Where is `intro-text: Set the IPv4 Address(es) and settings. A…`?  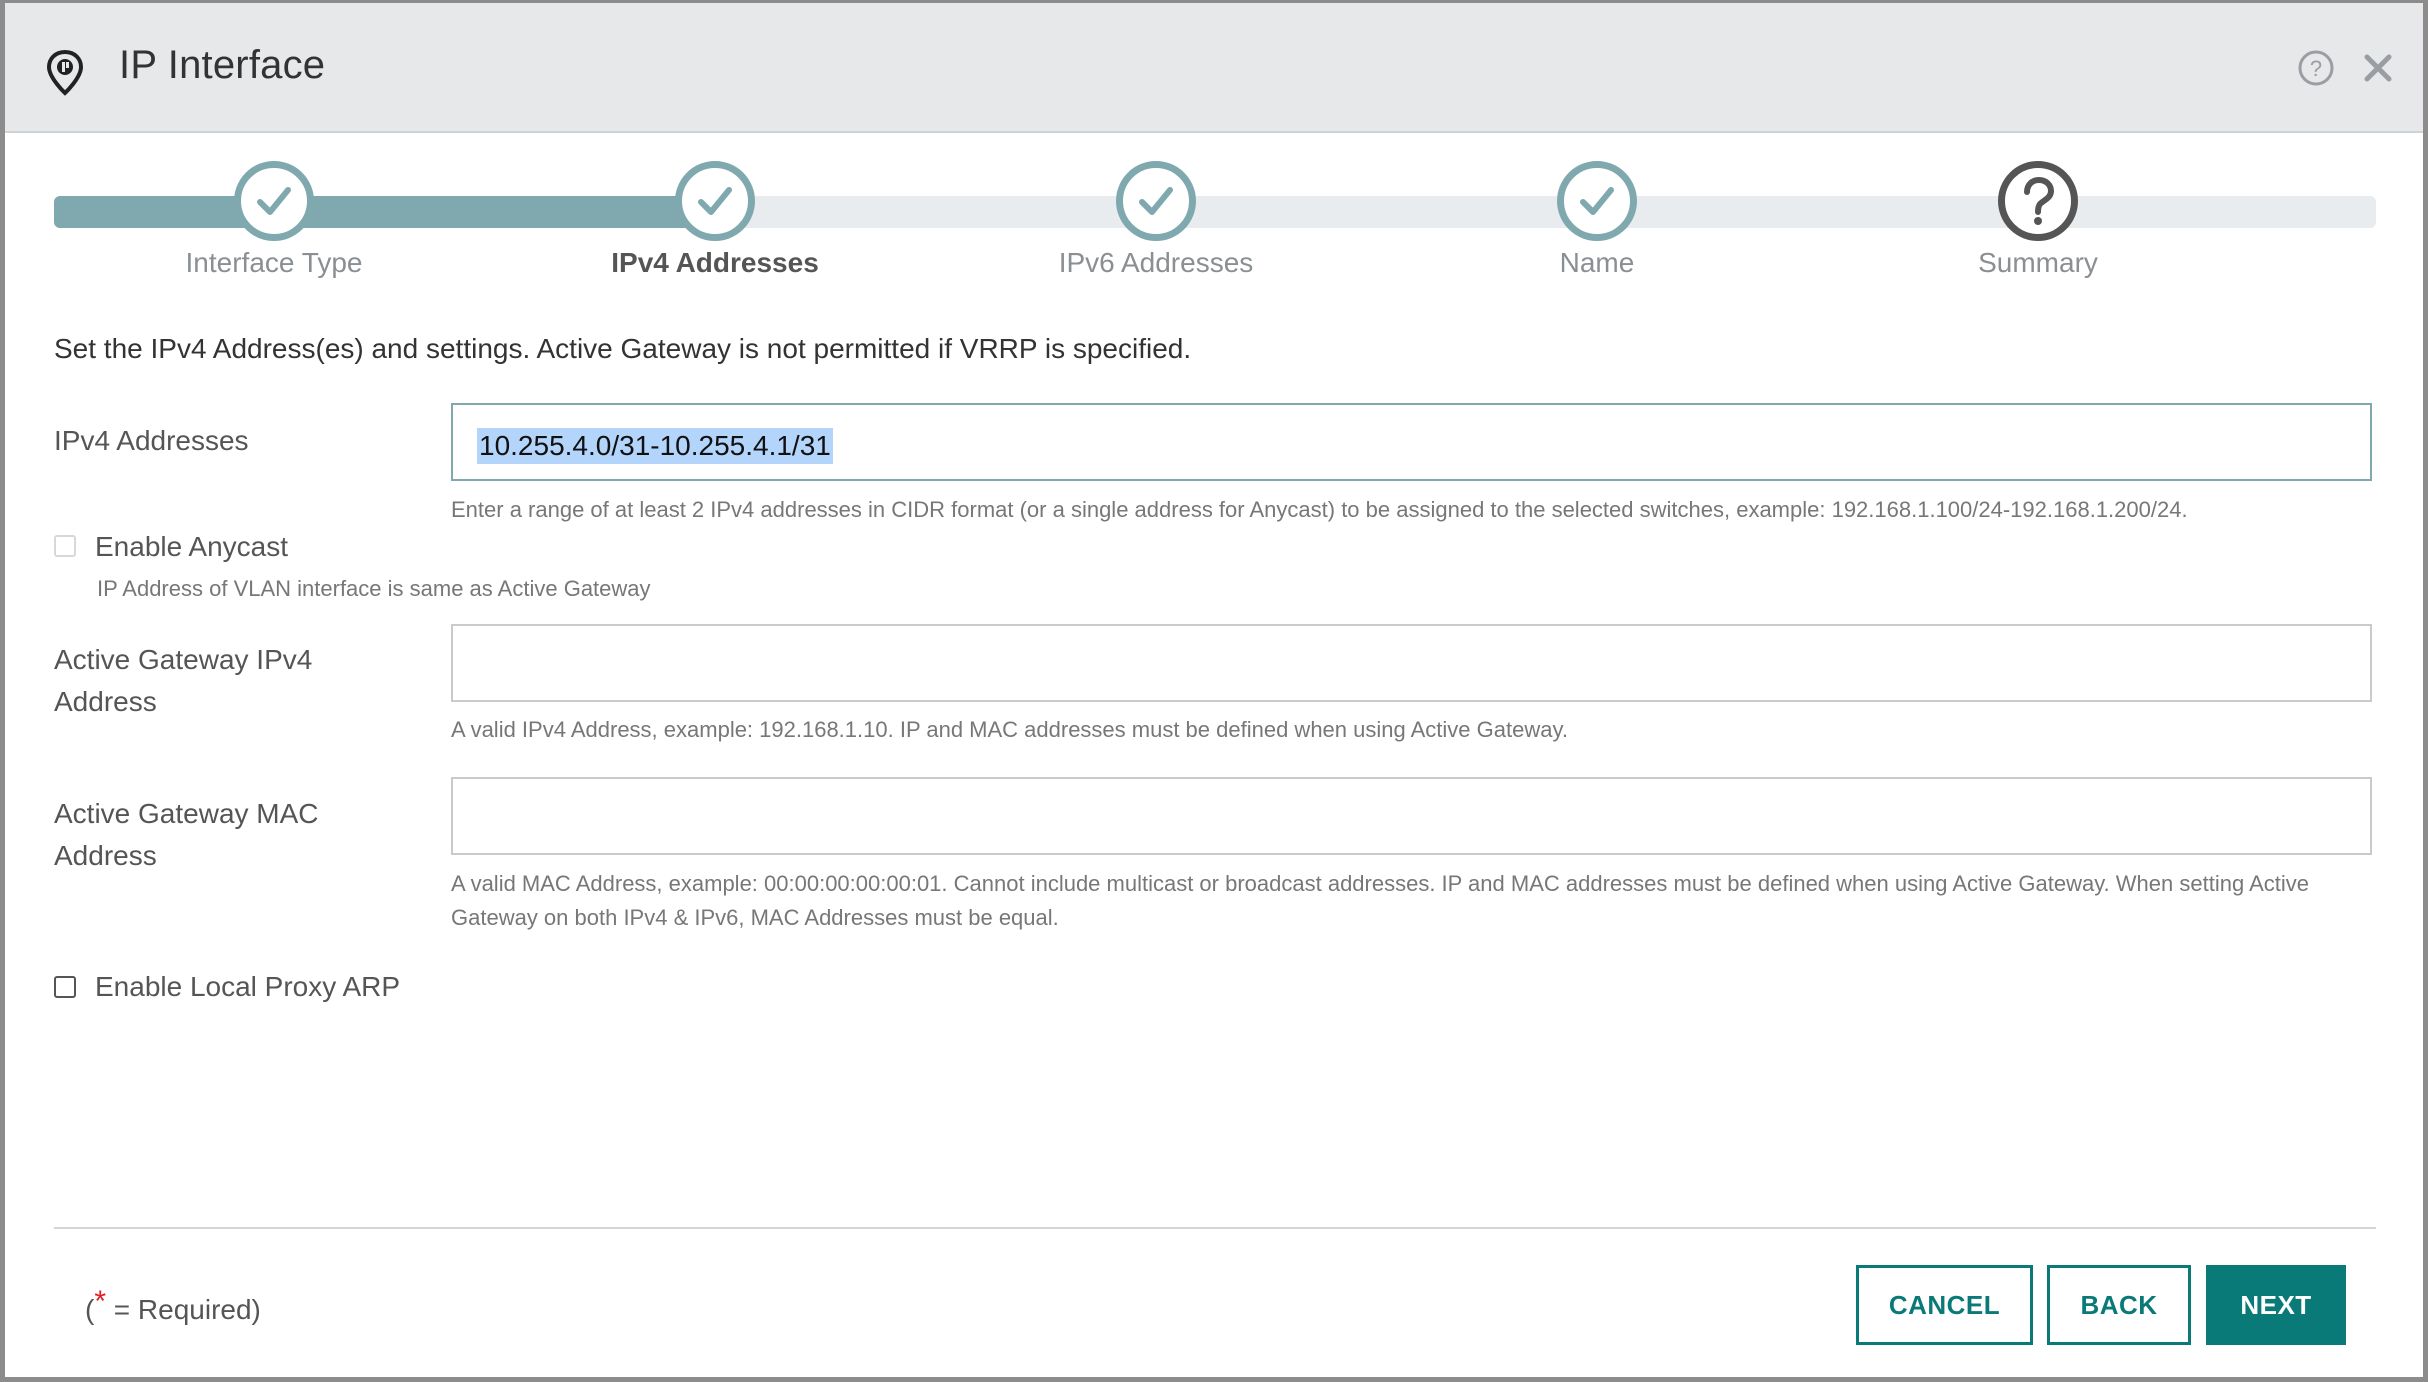
intro-text: Set the IPv4 Address(es) and settings. A… is located at coordinates (623, 348).